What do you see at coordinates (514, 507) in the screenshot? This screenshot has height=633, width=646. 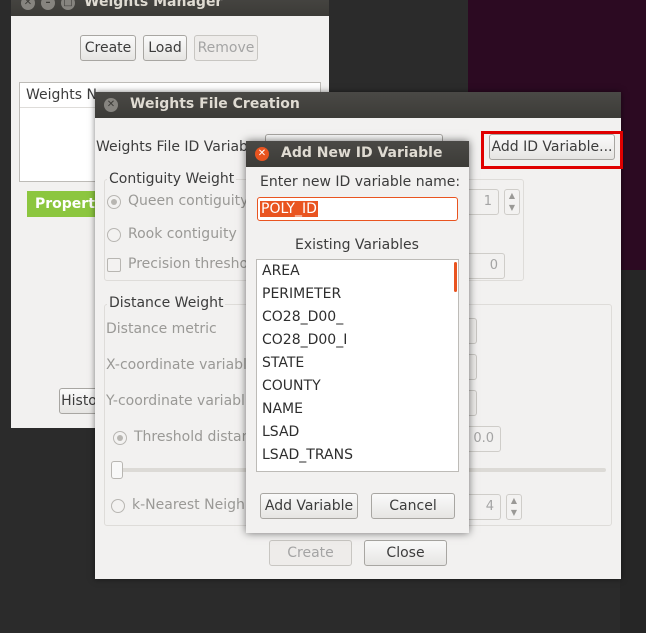 I see `knn-spinner: ▲ ▼` at bounding box center [514, 507].